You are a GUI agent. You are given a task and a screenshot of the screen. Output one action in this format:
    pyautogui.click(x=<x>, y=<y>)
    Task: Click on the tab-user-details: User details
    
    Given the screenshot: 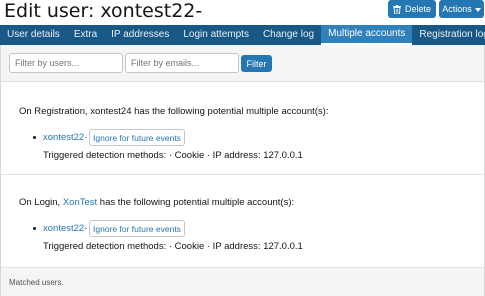 What is the action you would take?
    pyautogui.click(x=33, y=35)
    